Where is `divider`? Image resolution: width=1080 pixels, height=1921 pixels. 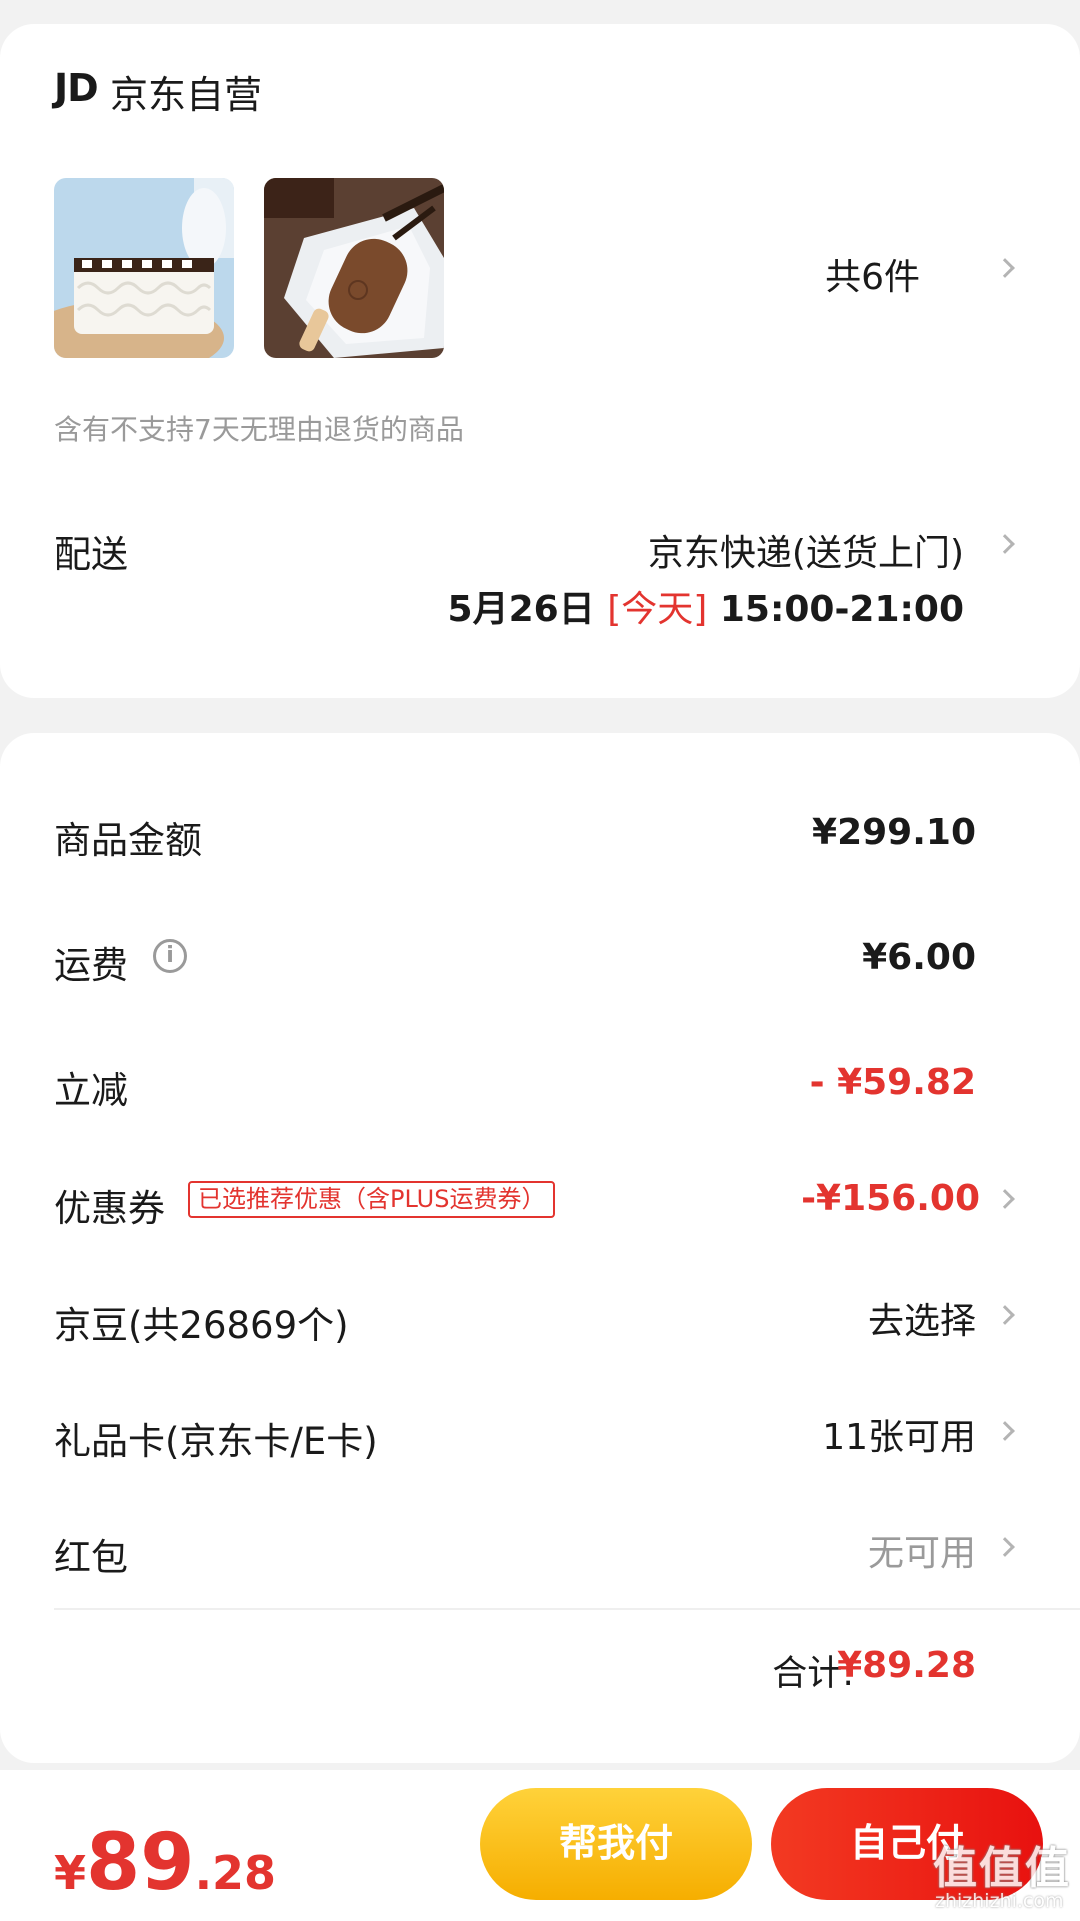 divider is located at coordinates (567, 1609).